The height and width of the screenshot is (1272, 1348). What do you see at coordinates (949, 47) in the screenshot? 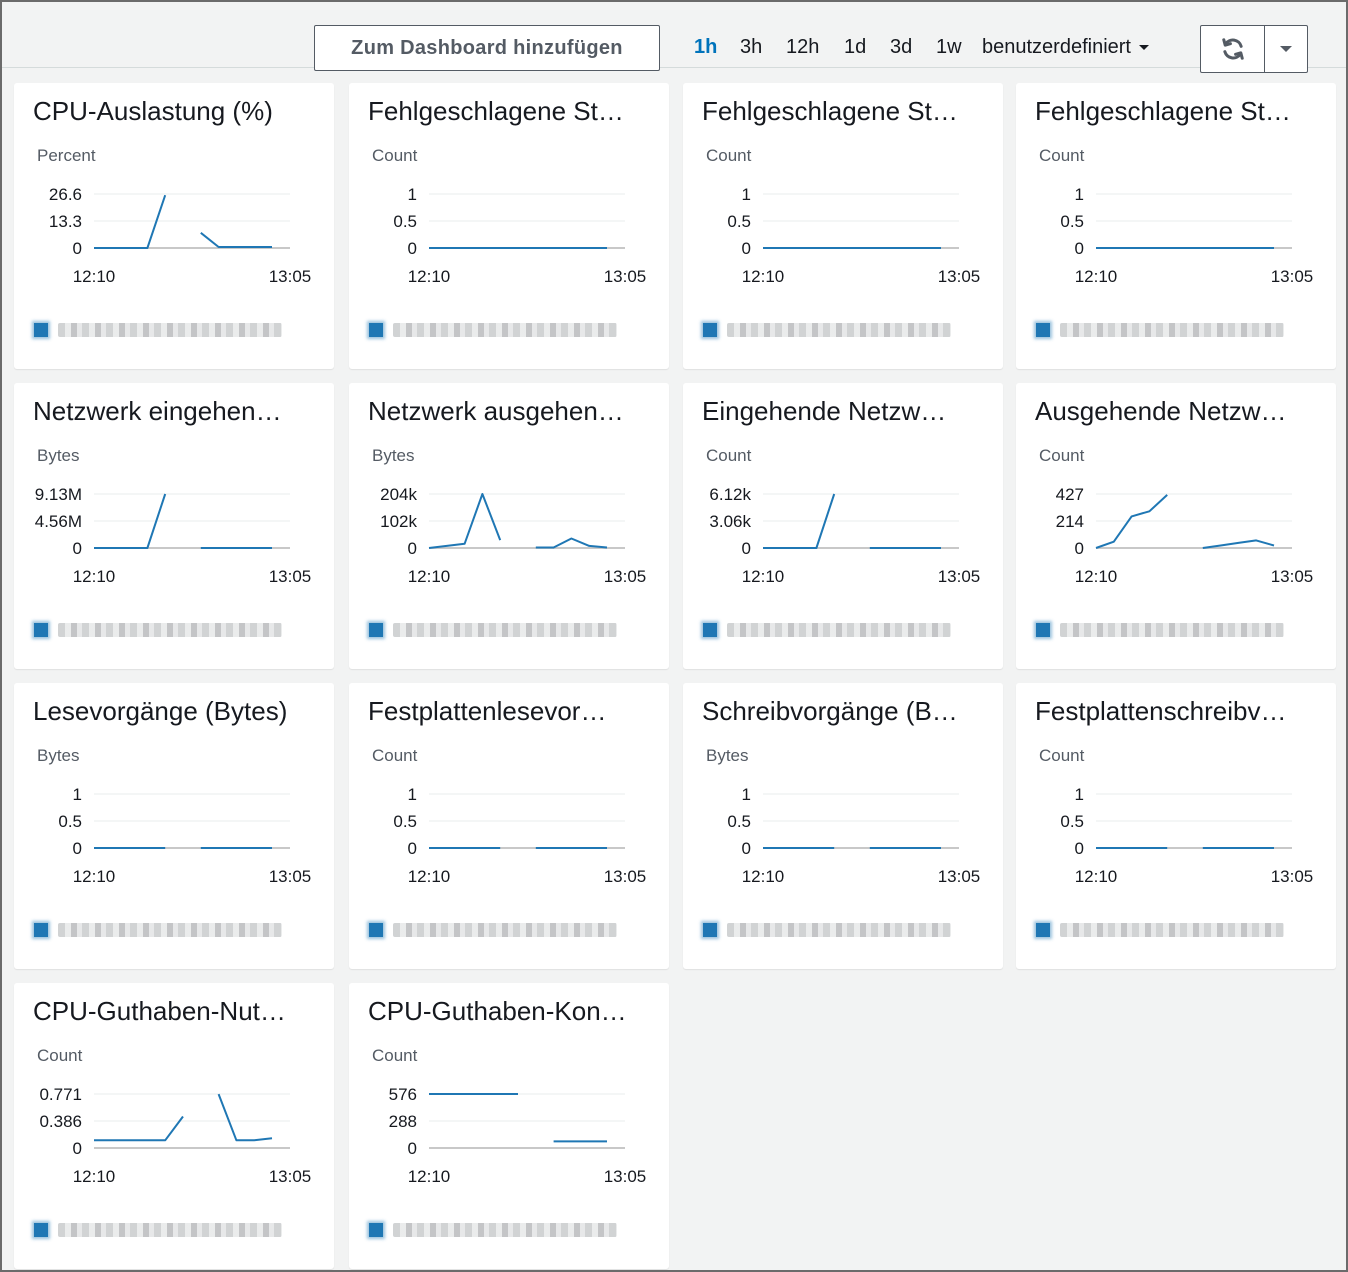
I see `range-1w: 1w` at bounding box center [949, 47].